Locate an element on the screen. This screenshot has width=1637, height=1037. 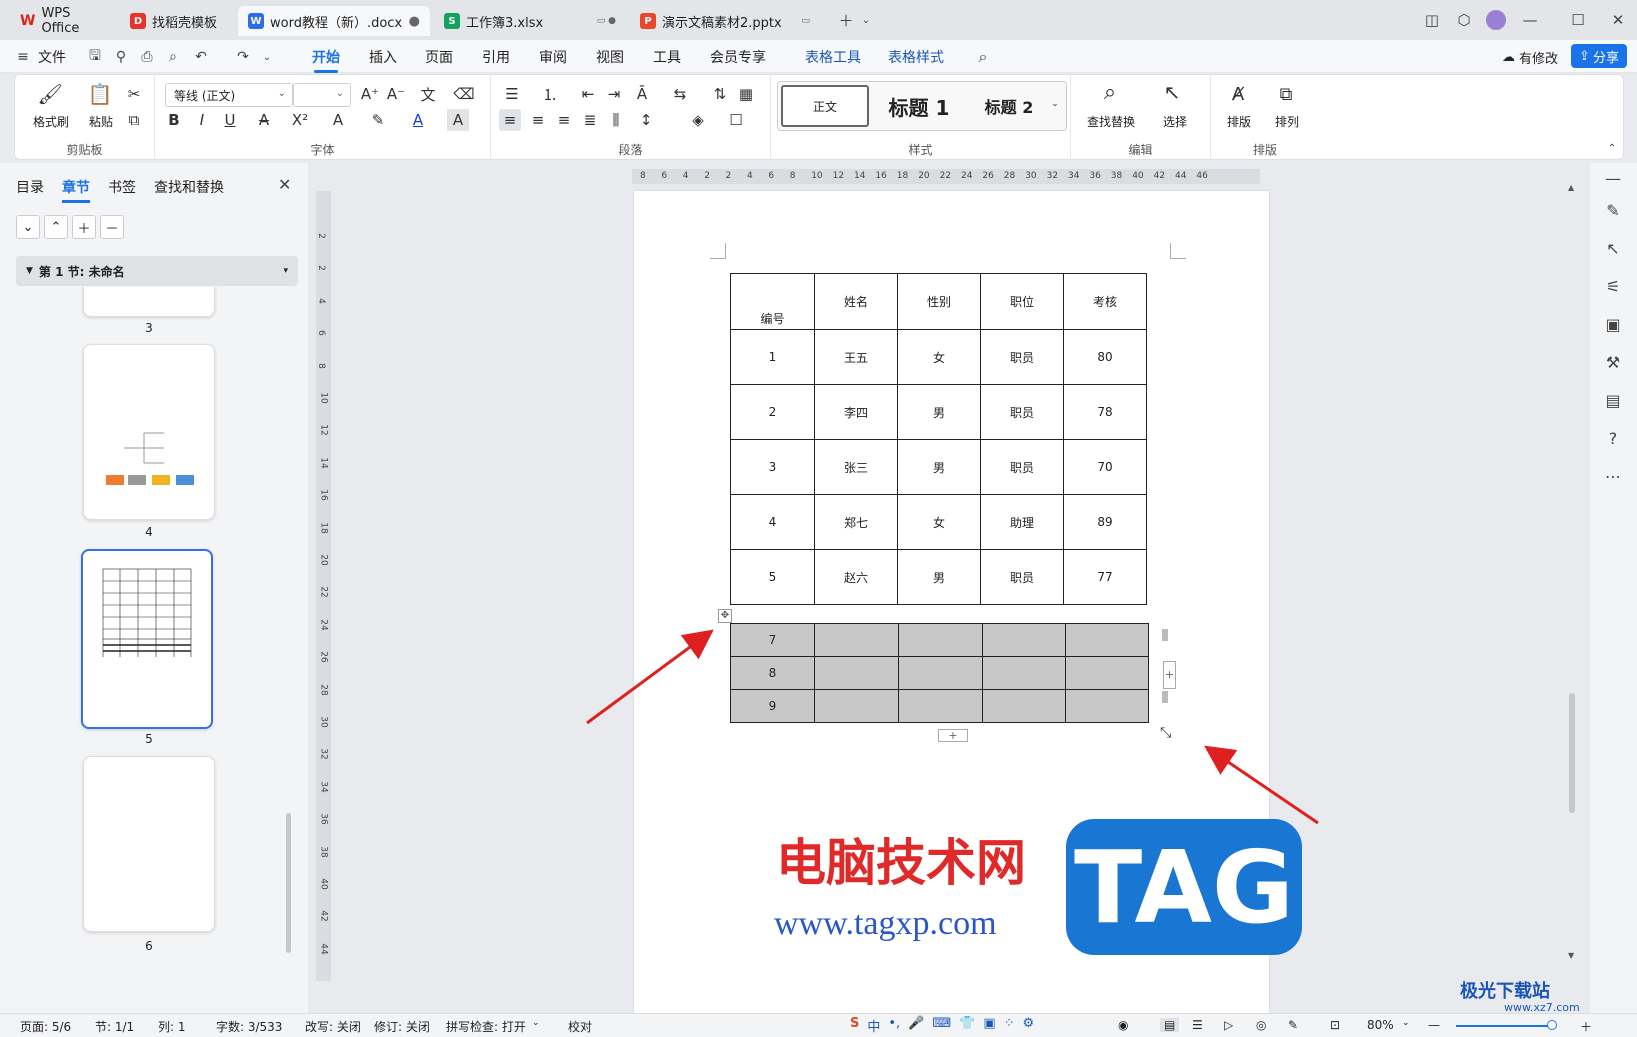
tab-sections: 章节 is located at coordinates (76, 190).